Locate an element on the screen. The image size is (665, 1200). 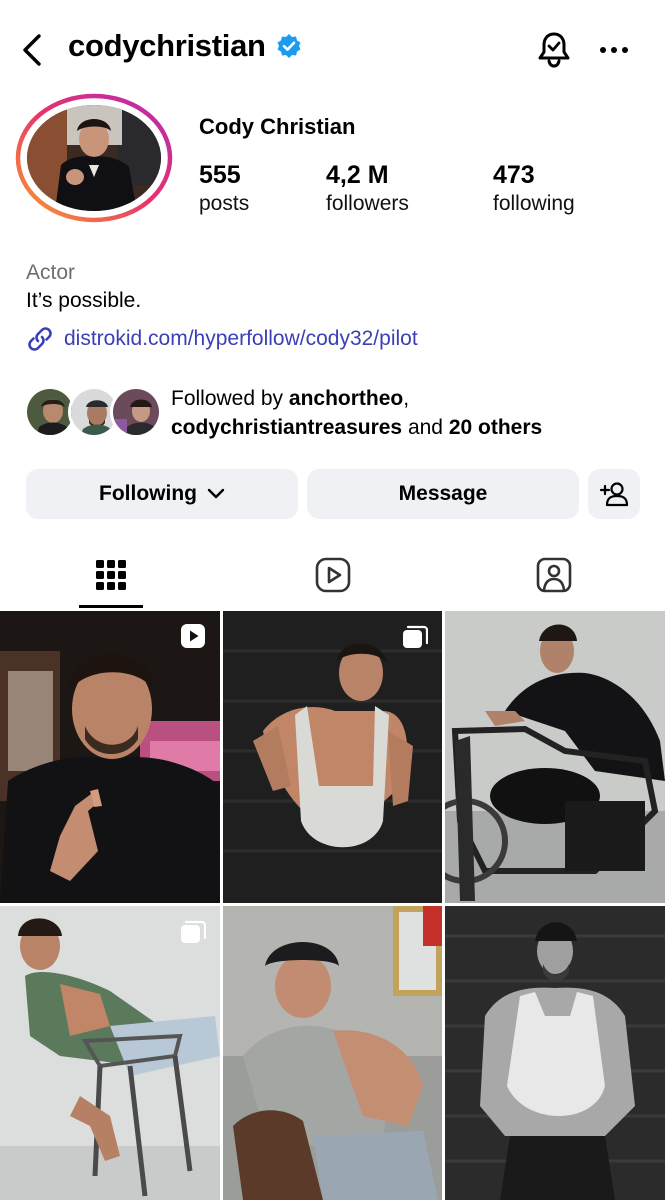
following-button-label: Following is located at coordinates (148, 493).